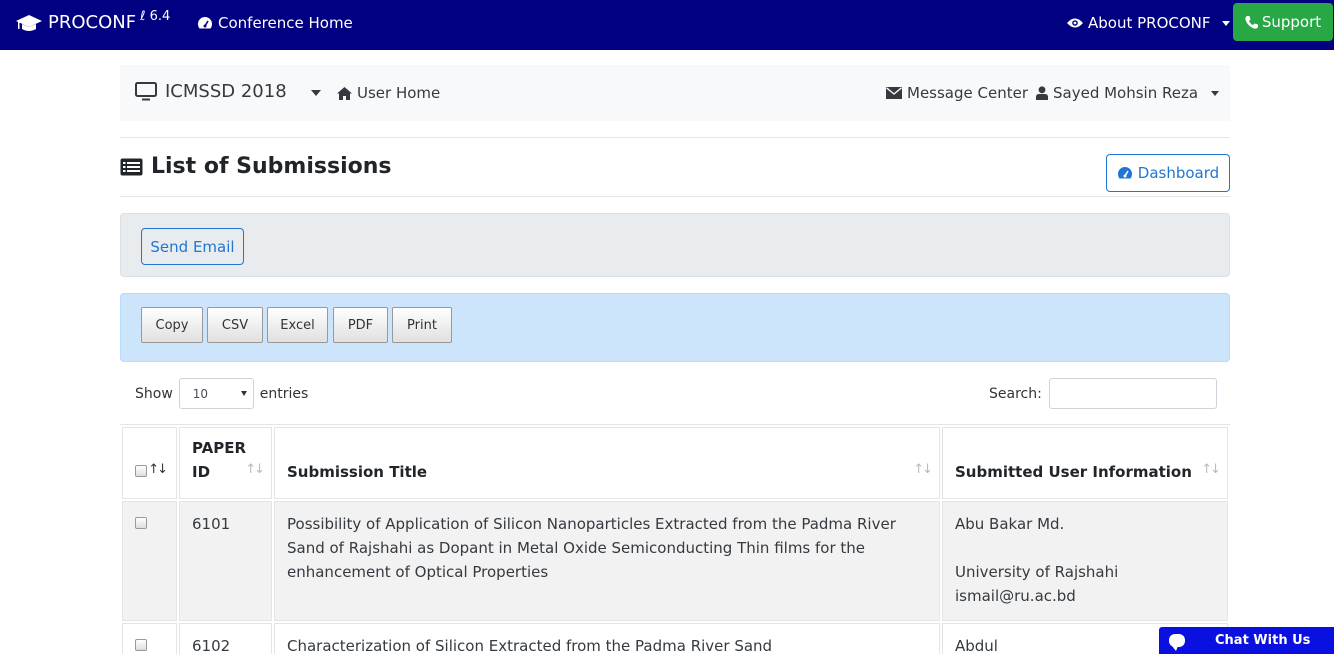 The image size is (1334, 654). What do you see at coordinates (235, 325) in the screenshot?
I see `csv-button: CSV` at bounding box center [235, 325].